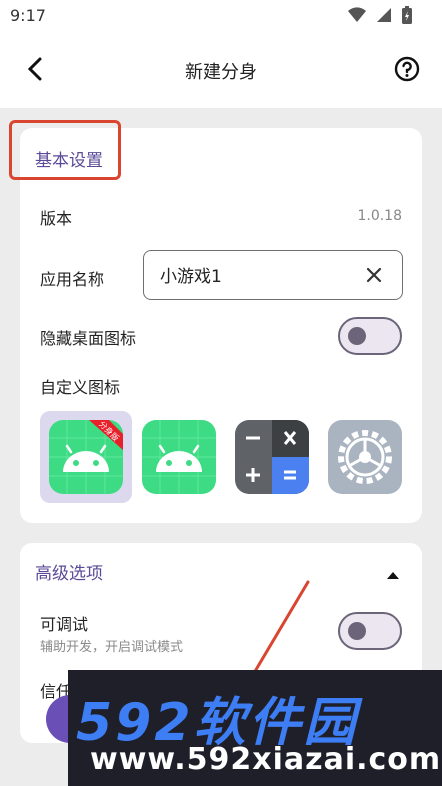 Image resolution: width=442 pixels, height=786 pixels. Describe the element at coordinates (255, 728) in the screenshot. I see `watermark-banner: 592软件园 www.592xiazai.com` at that location.